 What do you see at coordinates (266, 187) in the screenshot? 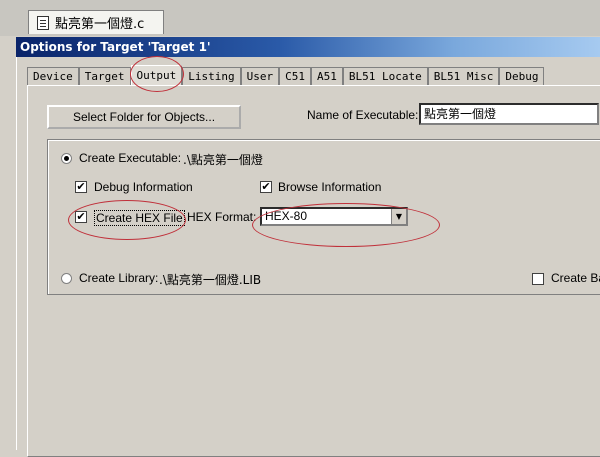
I see `browse-information-checkbox: ✔` at bounding box center [266, 187].